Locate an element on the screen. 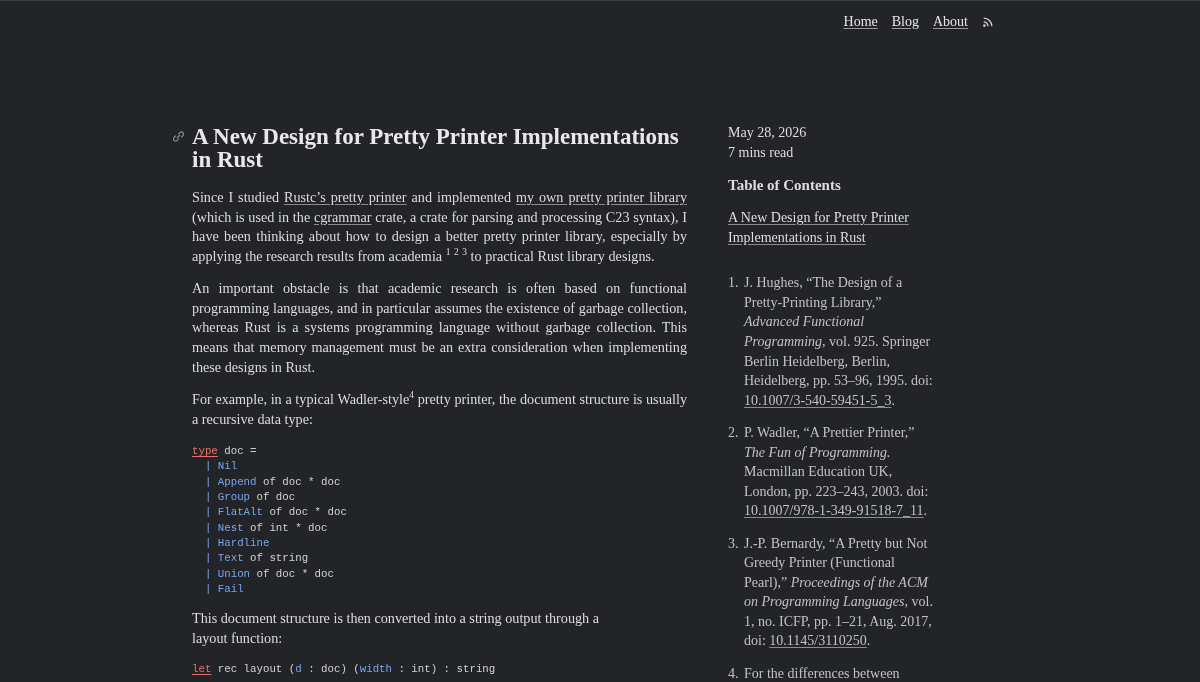 Image resolution: width=1200 pixels, height=682 pixels. nav-link: Home is located at coordinates (860, 21).